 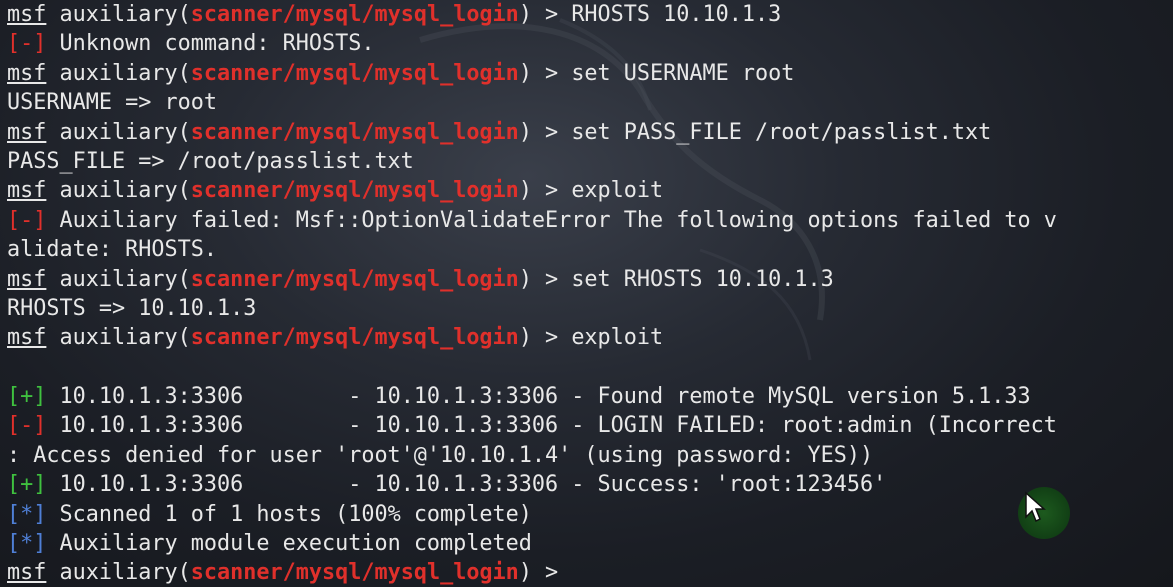 I want to click on status-line: [-] Unknown command: RHOSTS., so click(x=590, y=43).